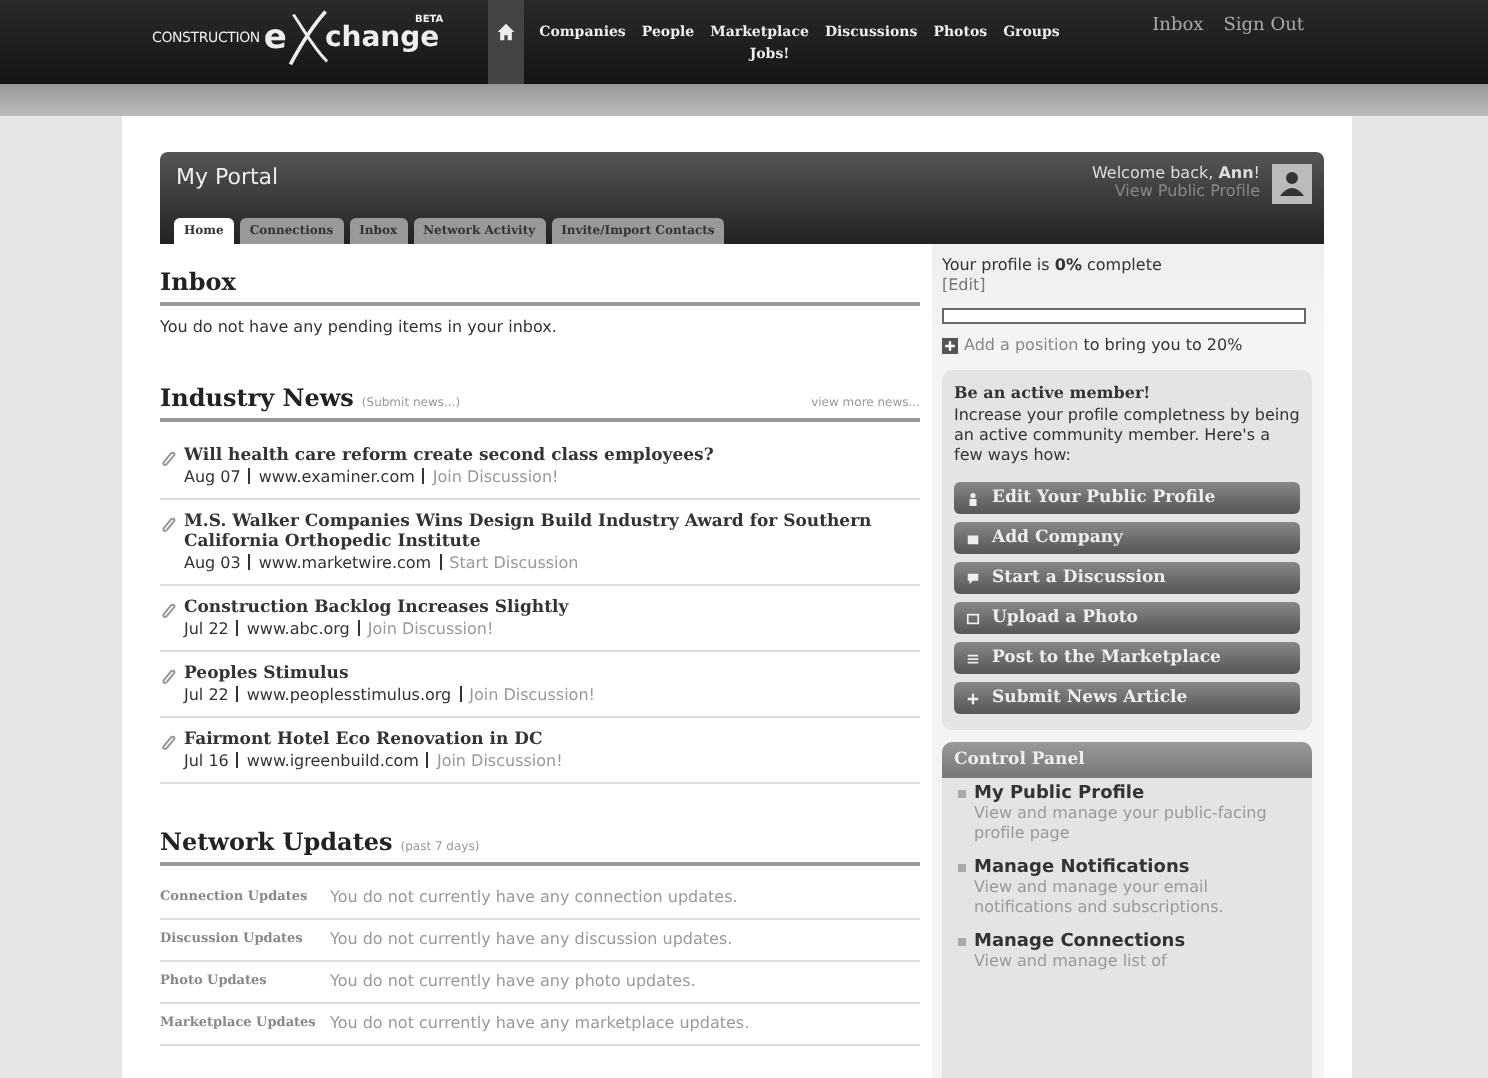 The width and height of the screenshot is (1488, 1078). Describe the element at coordinates (1127, 658) in the screenshot. I see `action-button: Post to the Marketplace` at that location.